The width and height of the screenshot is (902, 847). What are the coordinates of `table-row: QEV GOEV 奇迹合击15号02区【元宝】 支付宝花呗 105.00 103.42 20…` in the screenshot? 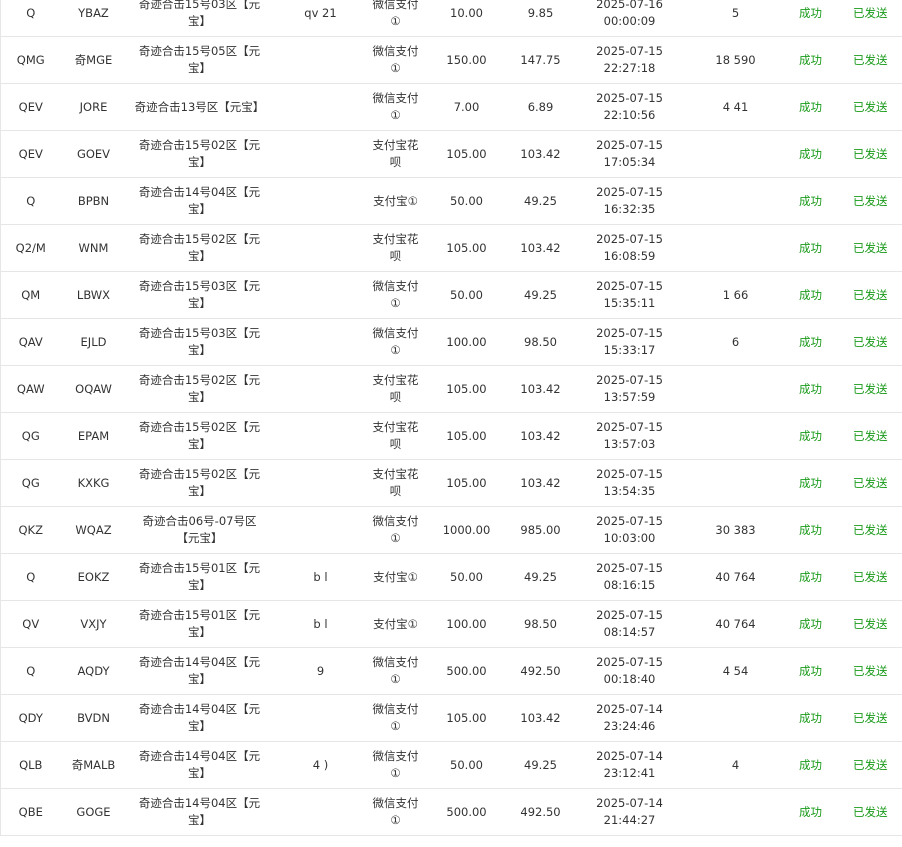 It's located at (451, 154).